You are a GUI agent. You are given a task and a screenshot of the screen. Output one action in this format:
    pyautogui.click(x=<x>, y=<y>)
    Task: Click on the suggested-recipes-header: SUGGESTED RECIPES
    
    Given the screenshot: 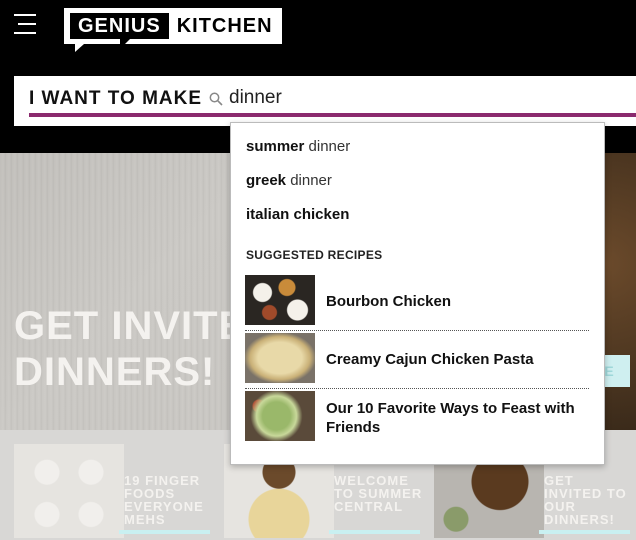 What is the action you would take?
    pyautogui.click(x=314, y=255)
    